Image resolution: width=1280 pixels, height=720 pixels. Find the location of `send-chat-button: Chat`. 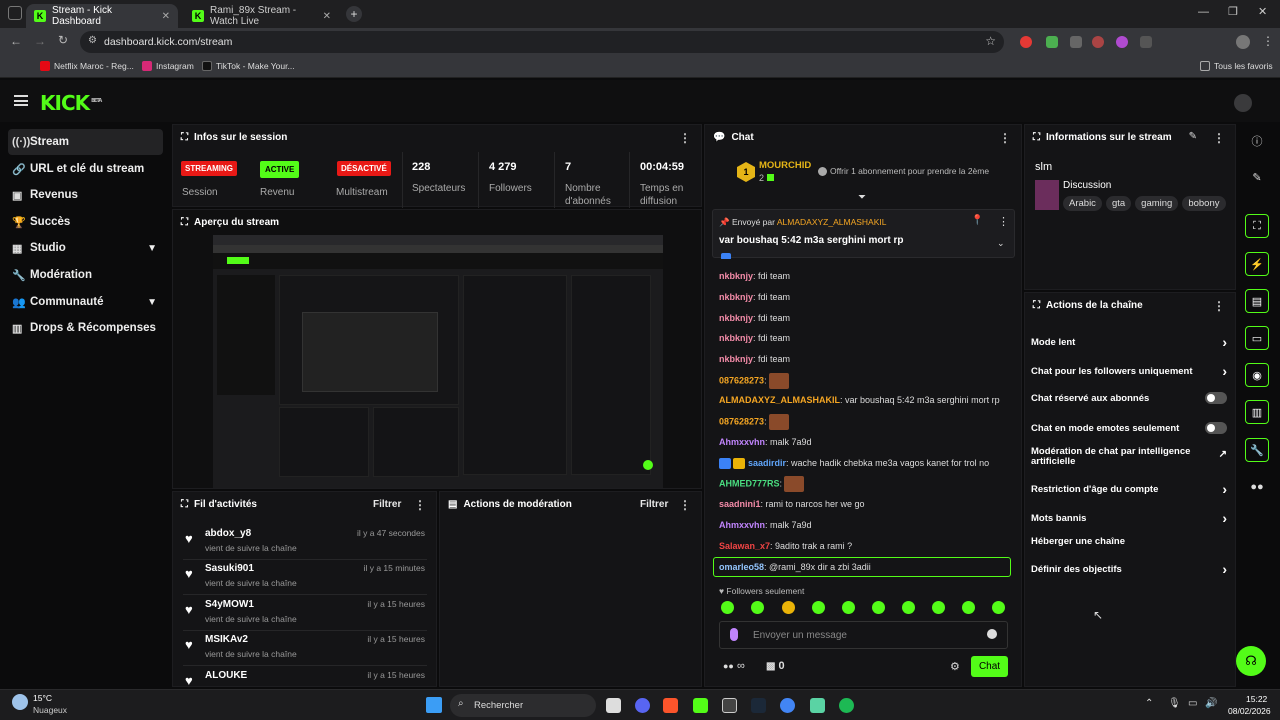

send-chat-button: Chat is located at coordinates (989, 666).